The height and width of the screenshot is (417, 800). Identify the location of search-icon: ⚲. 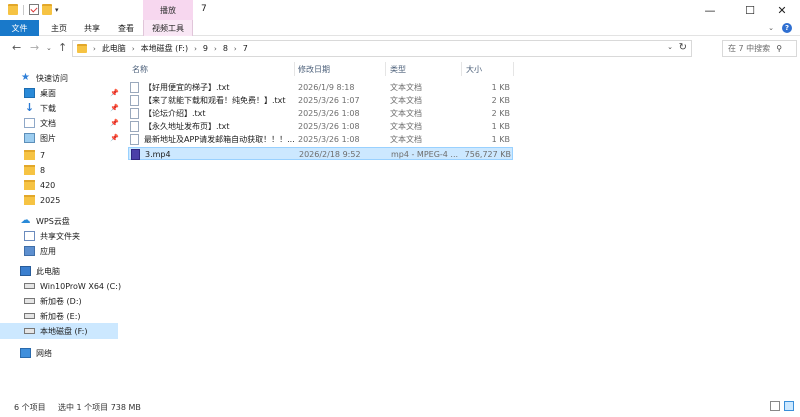
(779, 48).